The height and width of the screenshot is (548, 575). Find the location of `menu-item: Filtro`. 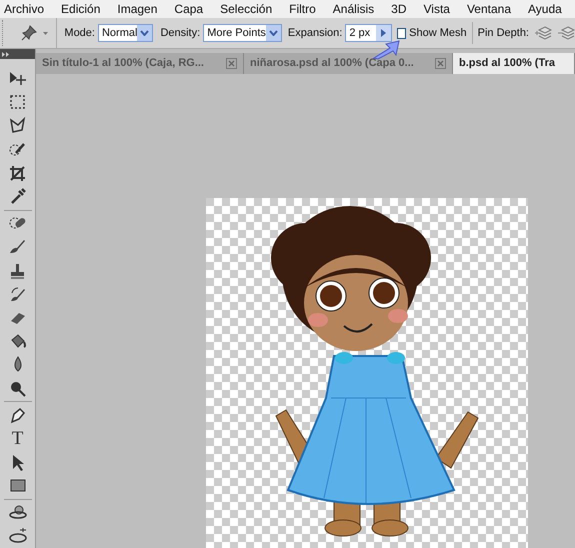

menu-item: Filtro is located at coordinates (302, 9).